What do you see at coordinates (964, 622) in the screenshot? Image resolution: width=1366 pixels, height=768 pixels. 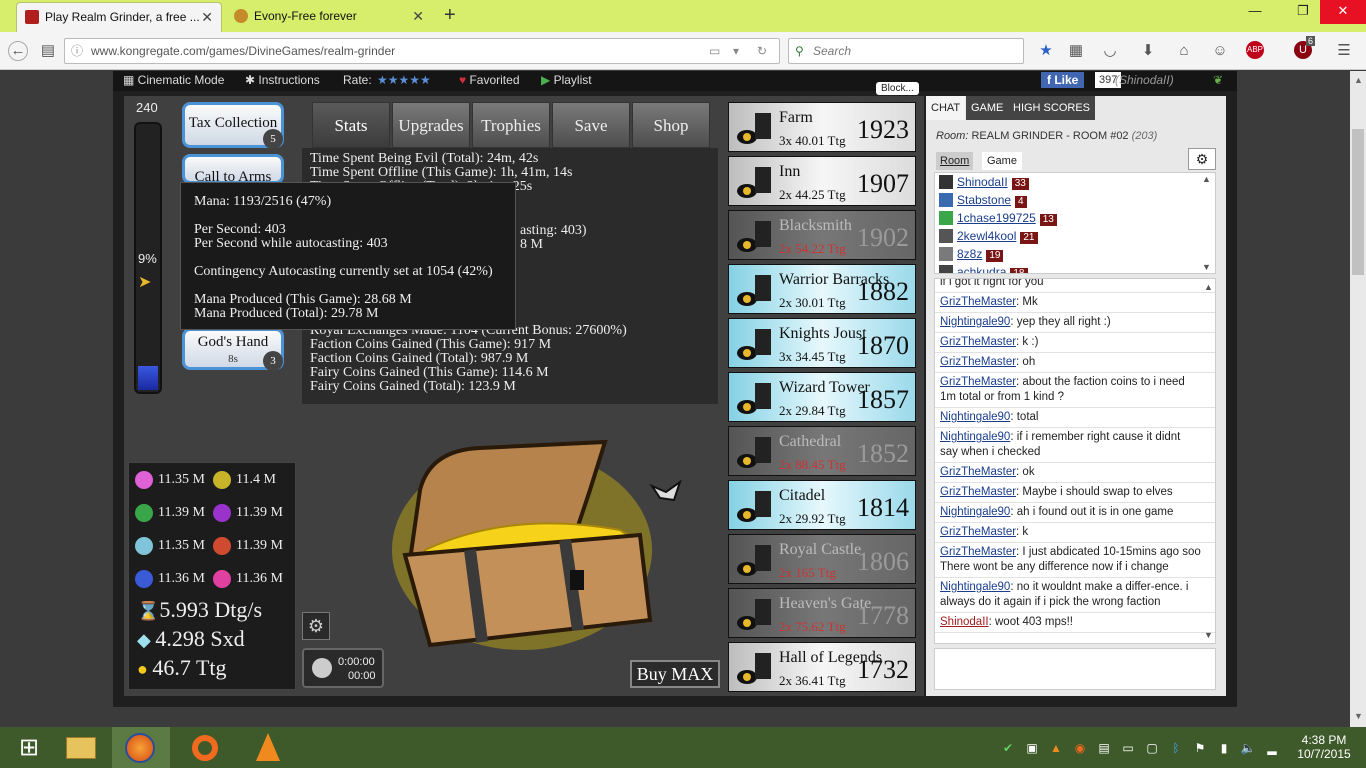 I see `message-author: ShinodaII` at bounding box center [964, 622].